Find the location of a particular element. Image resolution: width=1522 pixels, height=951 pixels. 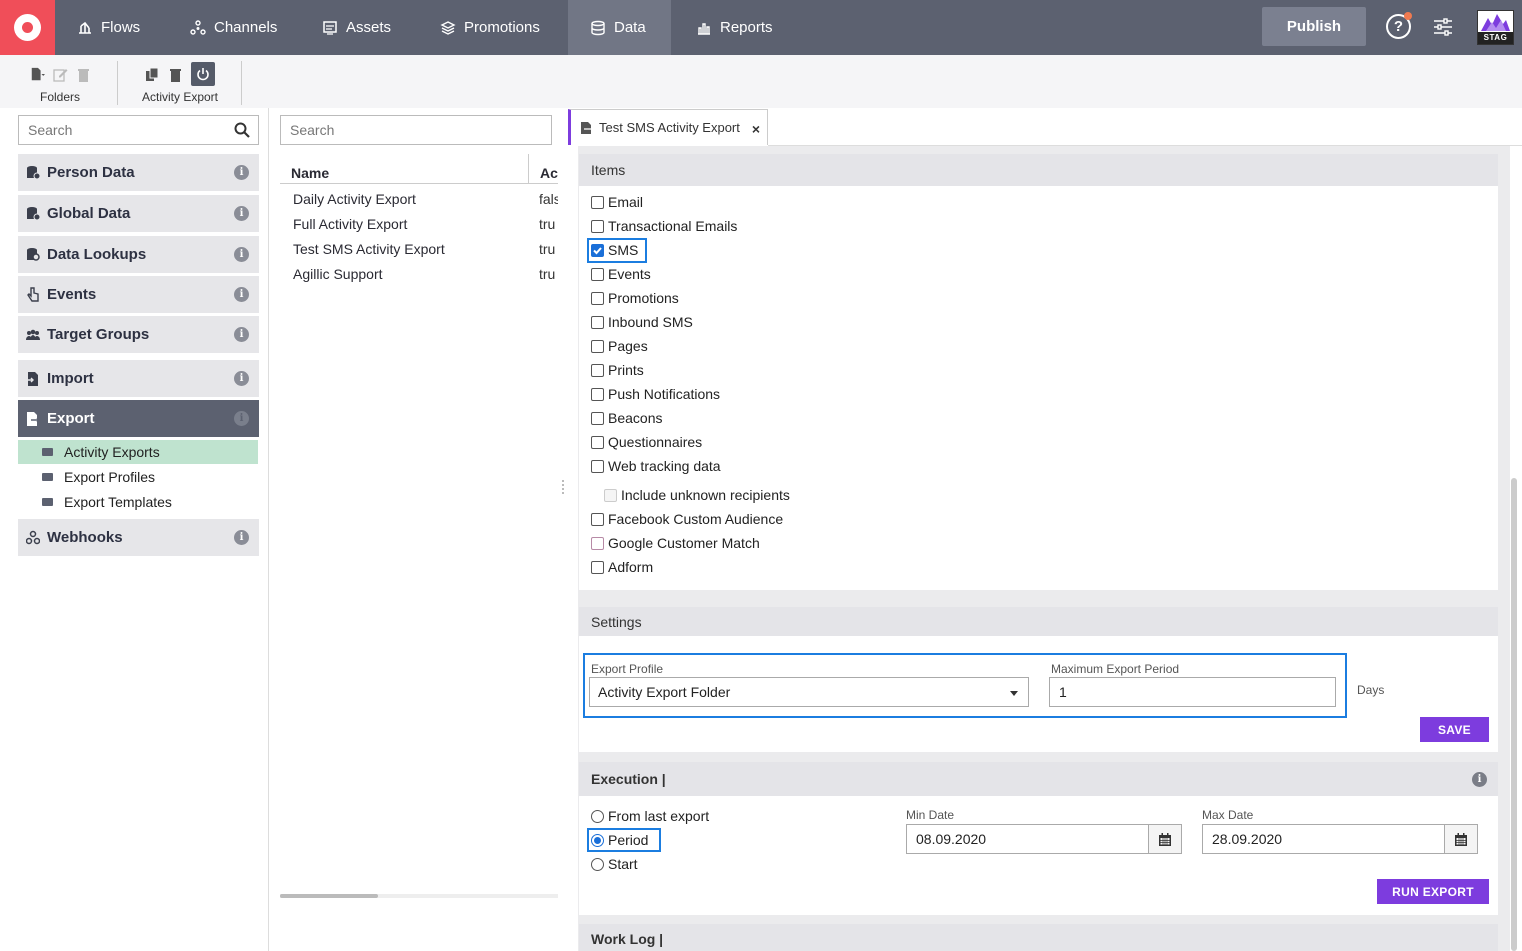

include-unknown-recipients-checkbox: Include unknown recipients is located at coordinates (697, 495).